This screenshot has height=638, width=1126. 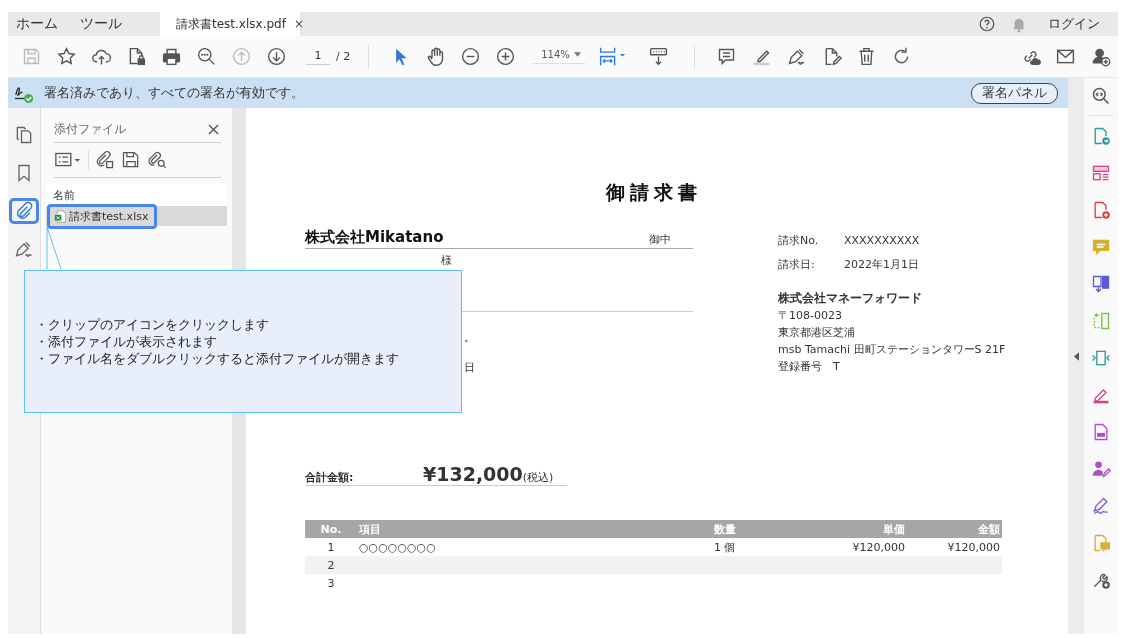 I want to click on customer-name: 株式会社Mikatano, so click(x=374, y=237).